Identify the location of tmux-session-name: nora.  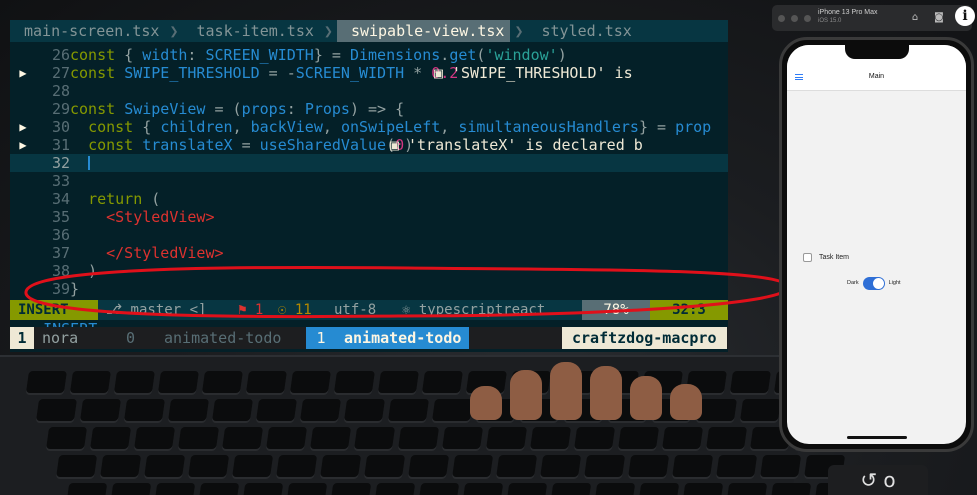
(60, 338).